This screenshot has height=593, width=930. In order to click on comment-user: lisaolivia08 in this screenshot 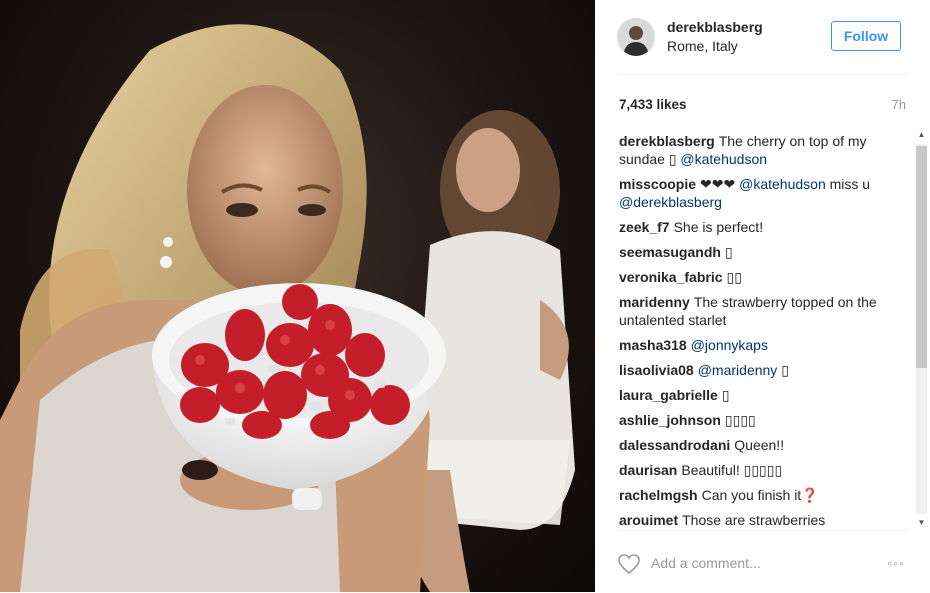, I will do `click(656, 370)`.